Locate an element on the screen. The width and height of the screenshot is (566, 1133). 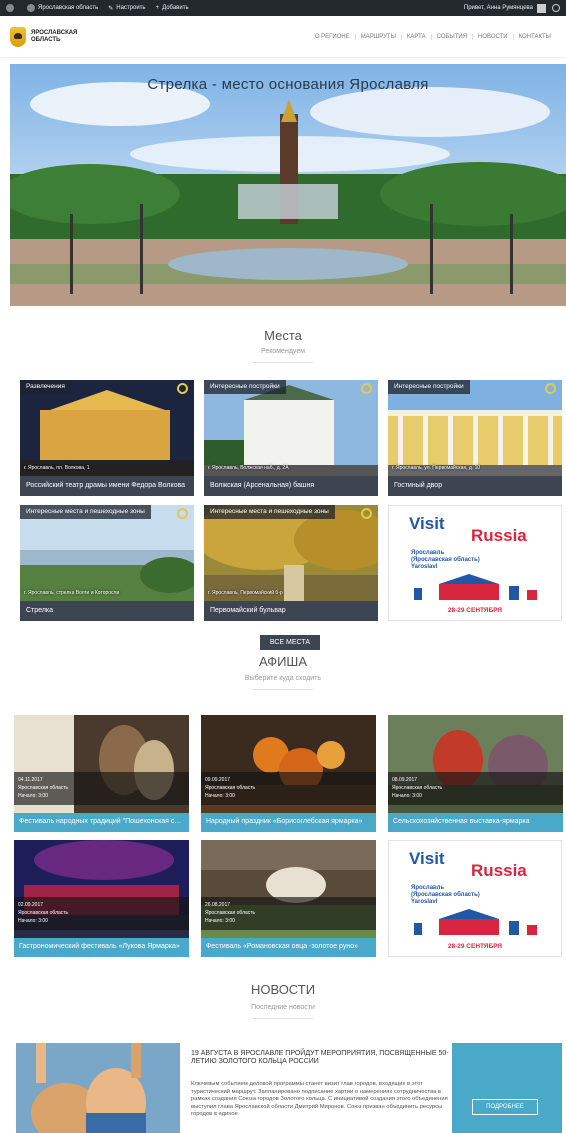
place-name: Стрелка is located at coordinates (107, 611).